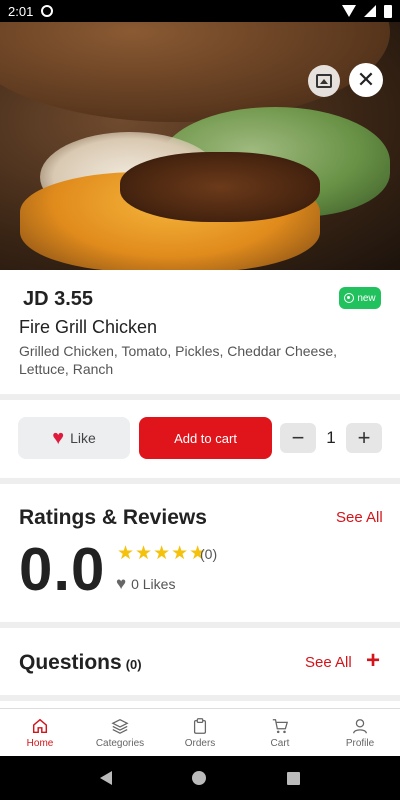  Describe the element at coordinates (88, 327) in the screenshot. I see `product-name: Fire Grill Chicken` at that location.